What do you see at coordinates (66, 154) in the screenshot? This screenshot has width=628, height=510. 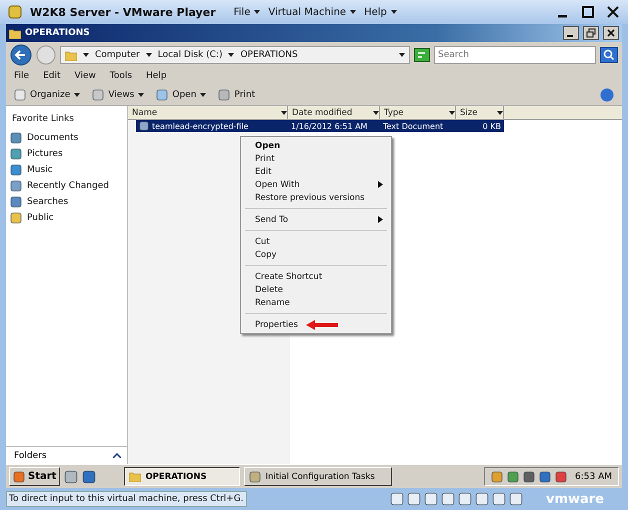 I see `nav-link: Pictures` at bounding box center [66, 154].